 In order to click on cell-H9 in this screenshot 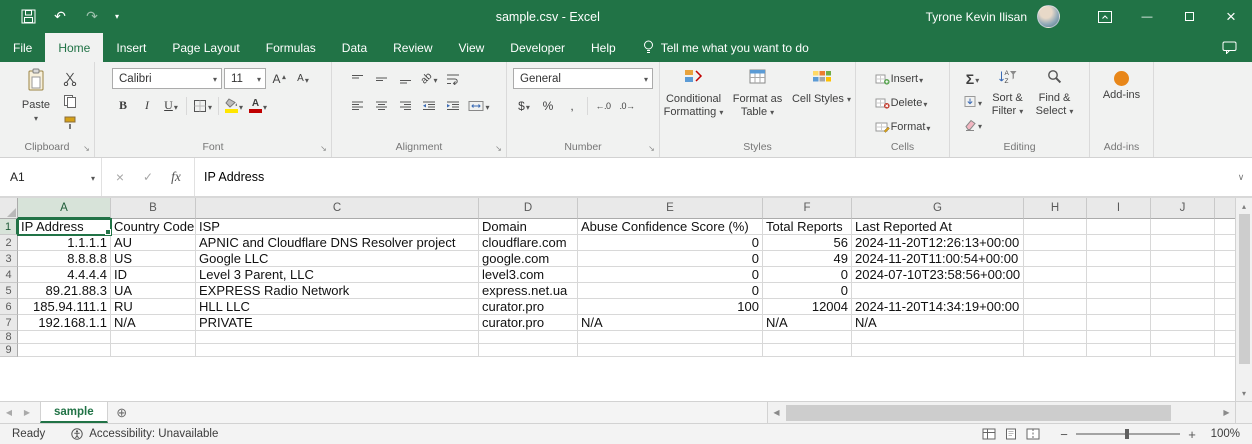, I will do `click(1055, 350)`.